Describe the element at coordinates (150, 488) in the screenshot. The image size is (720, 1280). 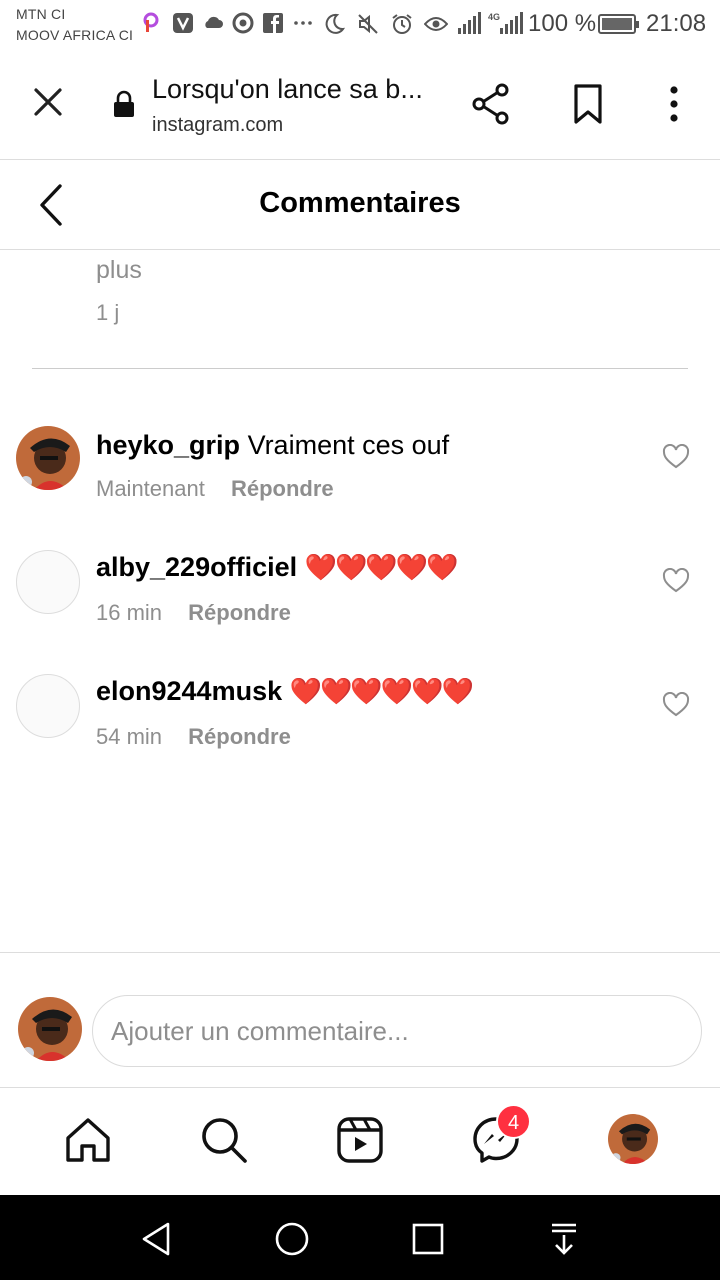
I see `comment-time: Maintenant` at that location.